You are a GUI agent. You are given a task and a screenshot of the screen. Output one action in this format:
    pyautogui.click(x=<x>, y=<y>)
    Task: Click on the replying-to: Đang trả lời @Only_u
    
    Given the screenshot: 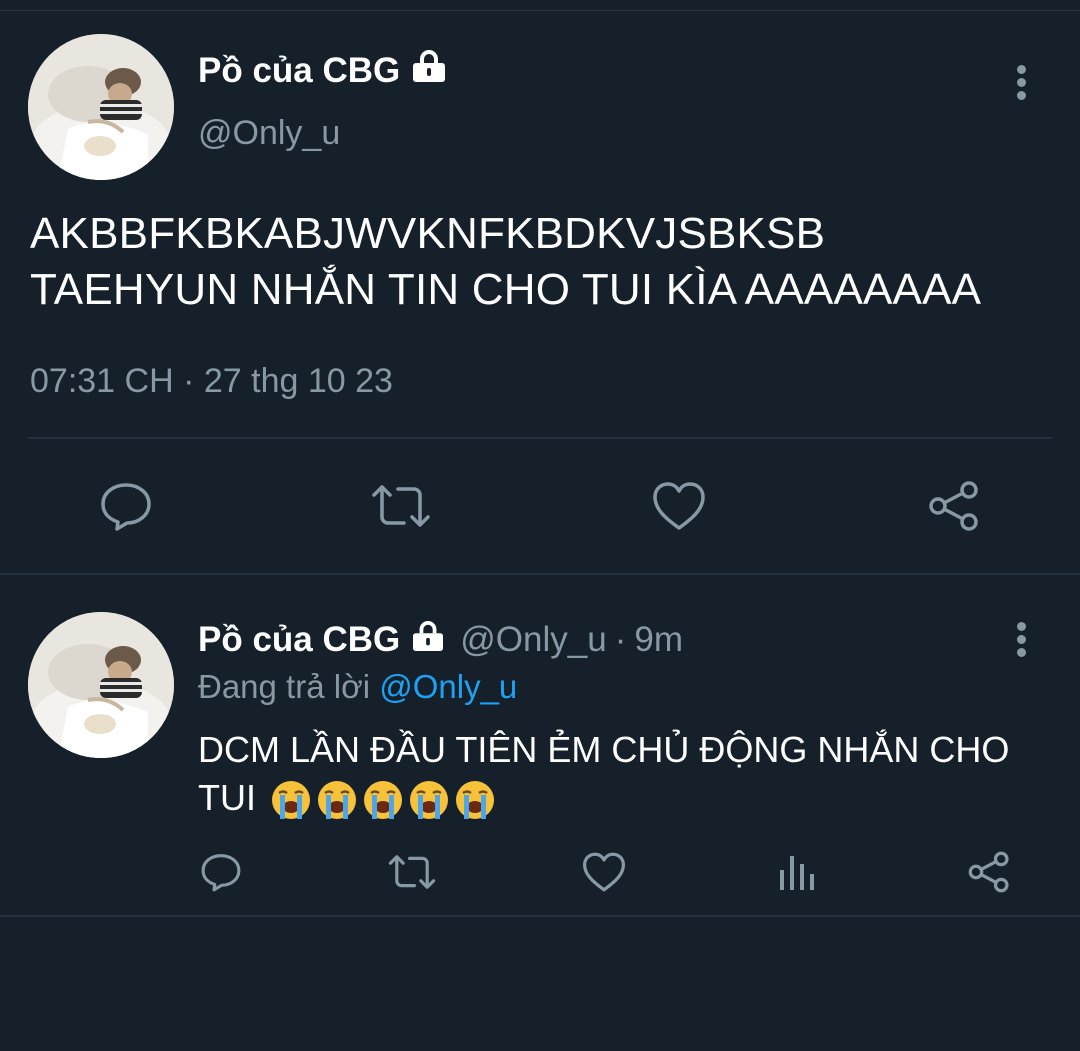 What is the action you would take?
    pyautogui.click(x=357, y=687)
    